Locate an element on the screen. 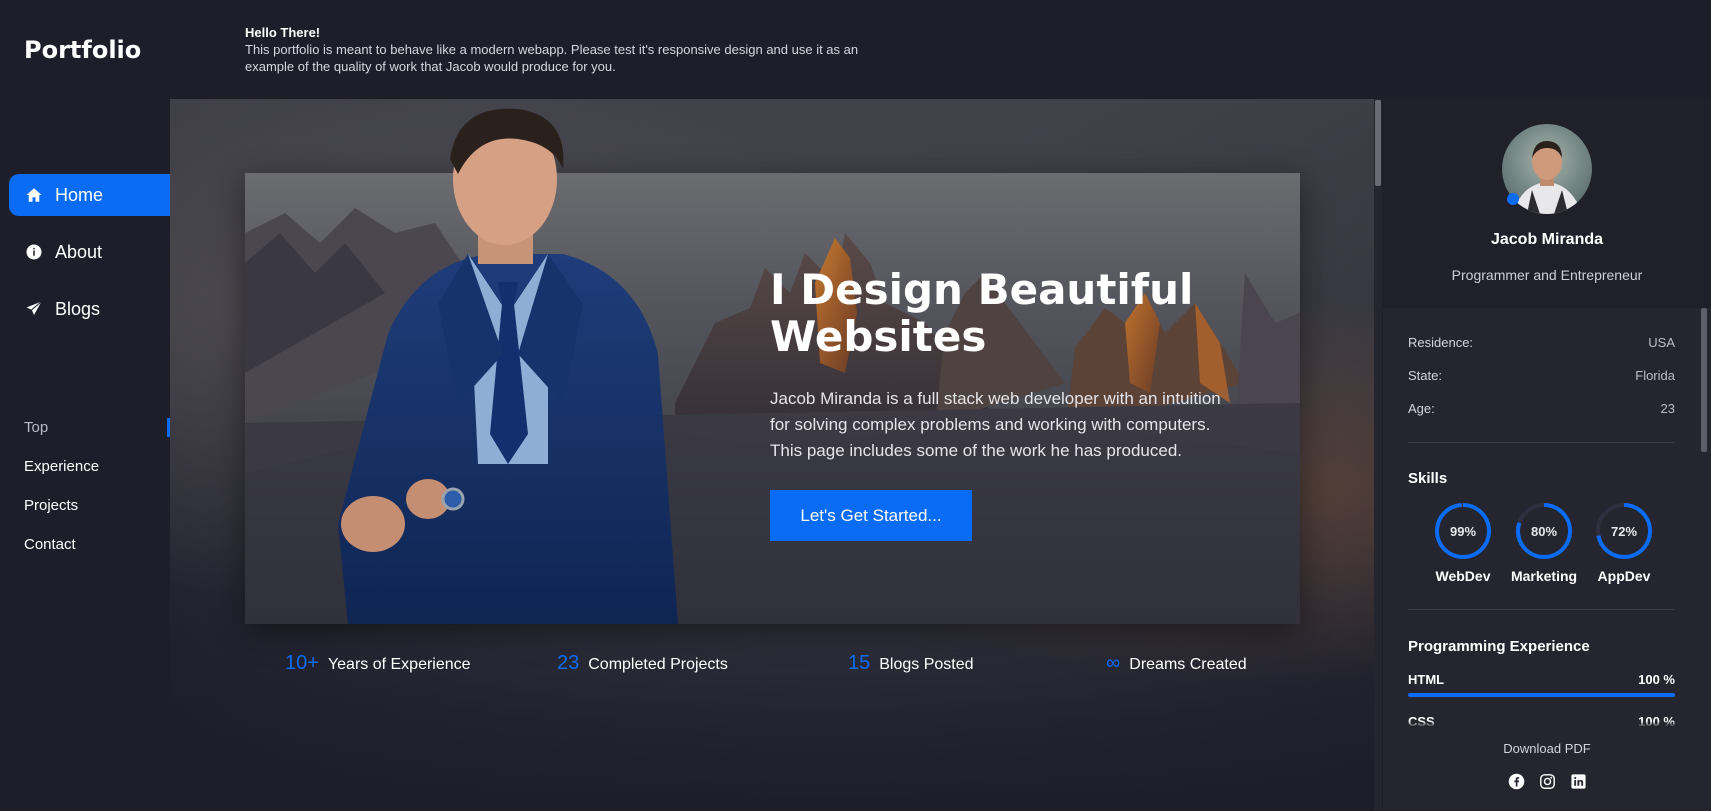 The width and height of the screenshot is (1711, 811). stat-blogs: 15 Blogs Posted is located at coordinates (911, 663).